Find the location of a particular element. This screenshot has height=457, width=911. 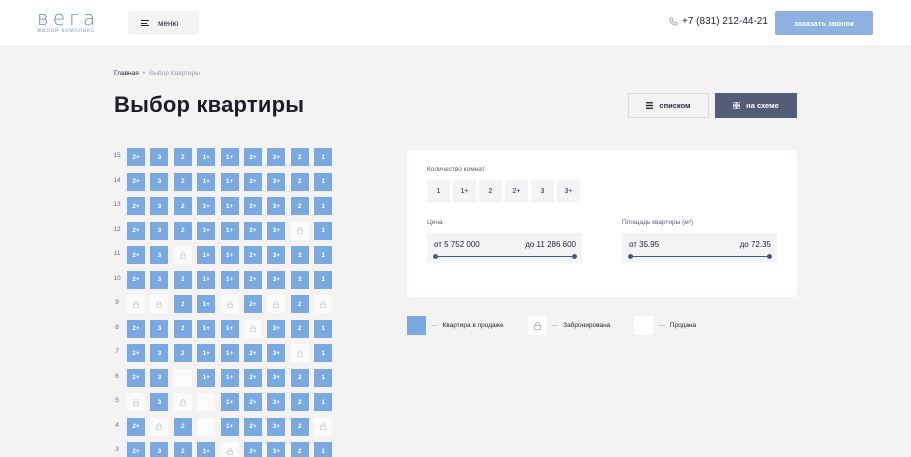

room-option: 3+ is located at coordinates (568, 191).